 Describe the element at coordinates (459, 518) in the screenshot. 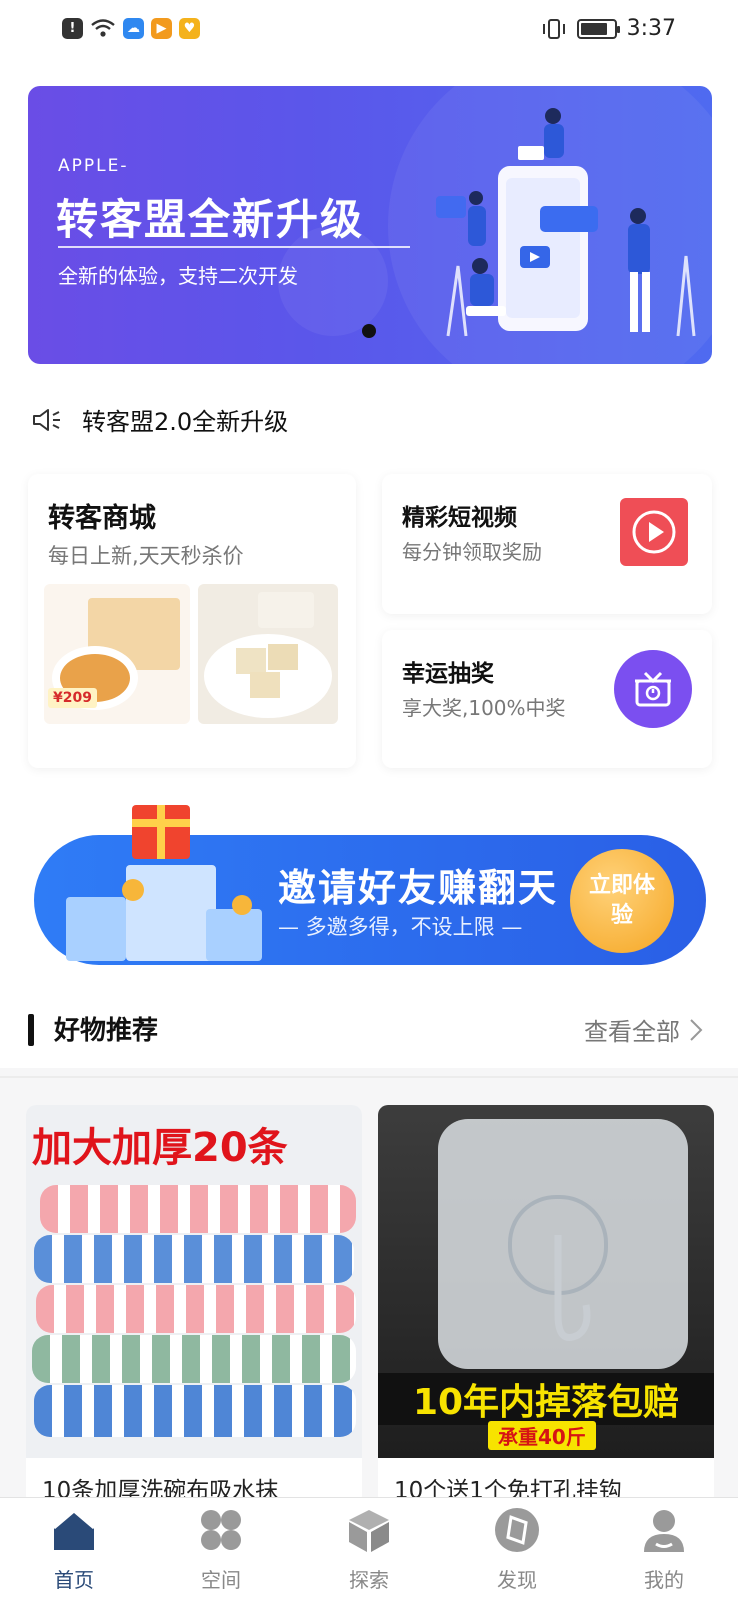

I see `video-title: 精彩短视频` at that location.